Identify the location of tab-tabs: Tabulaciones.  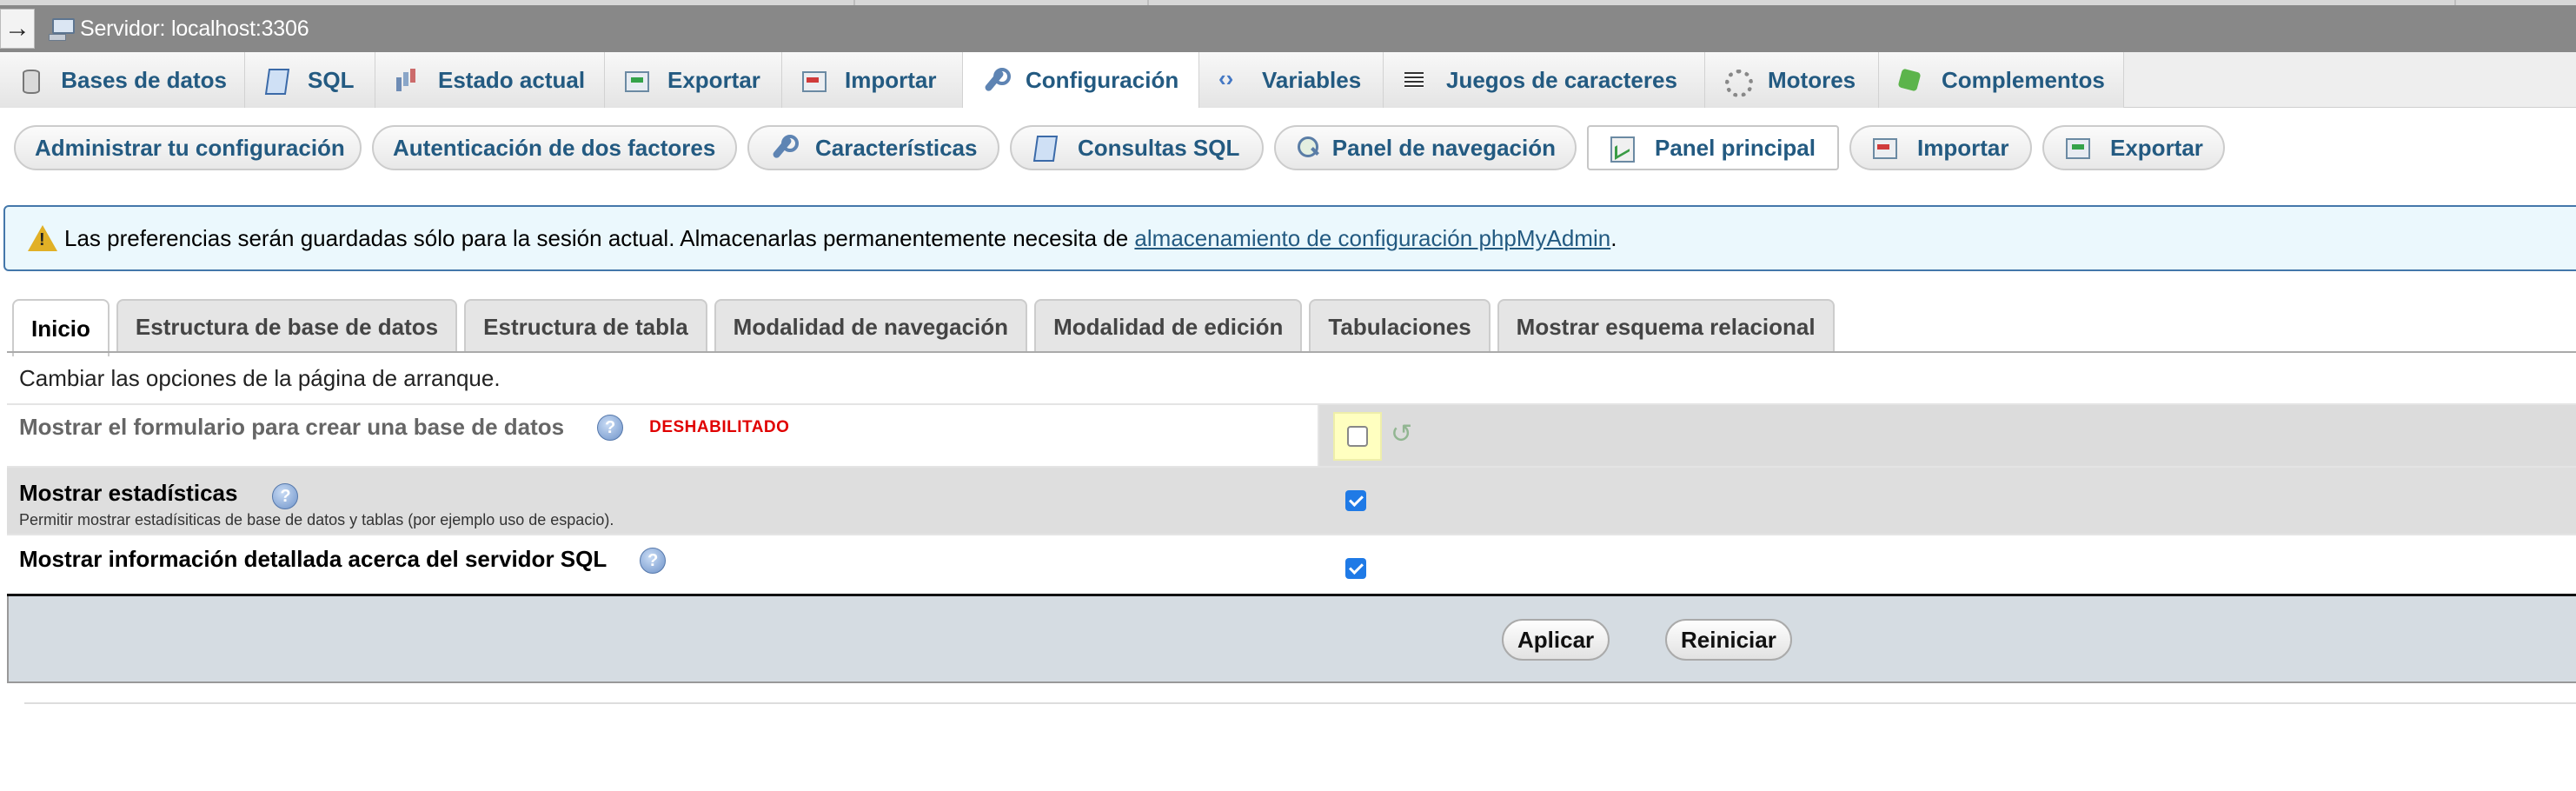
(1399, 326).